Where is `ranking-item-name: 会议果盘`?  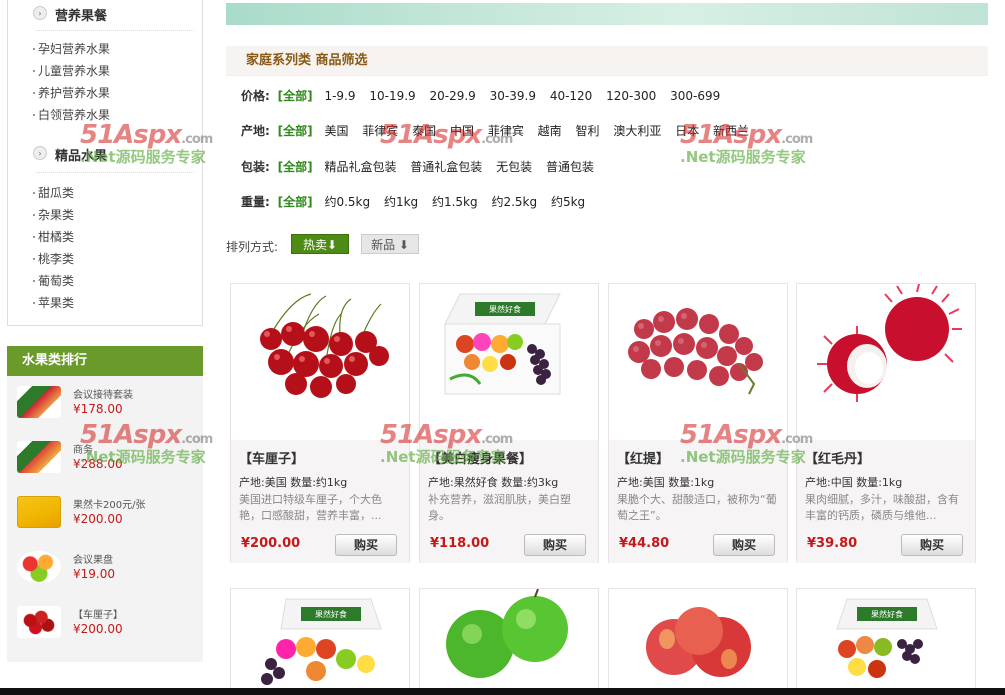 ranking-item-name: 会议果盘 is located at coordinates (93, 558).